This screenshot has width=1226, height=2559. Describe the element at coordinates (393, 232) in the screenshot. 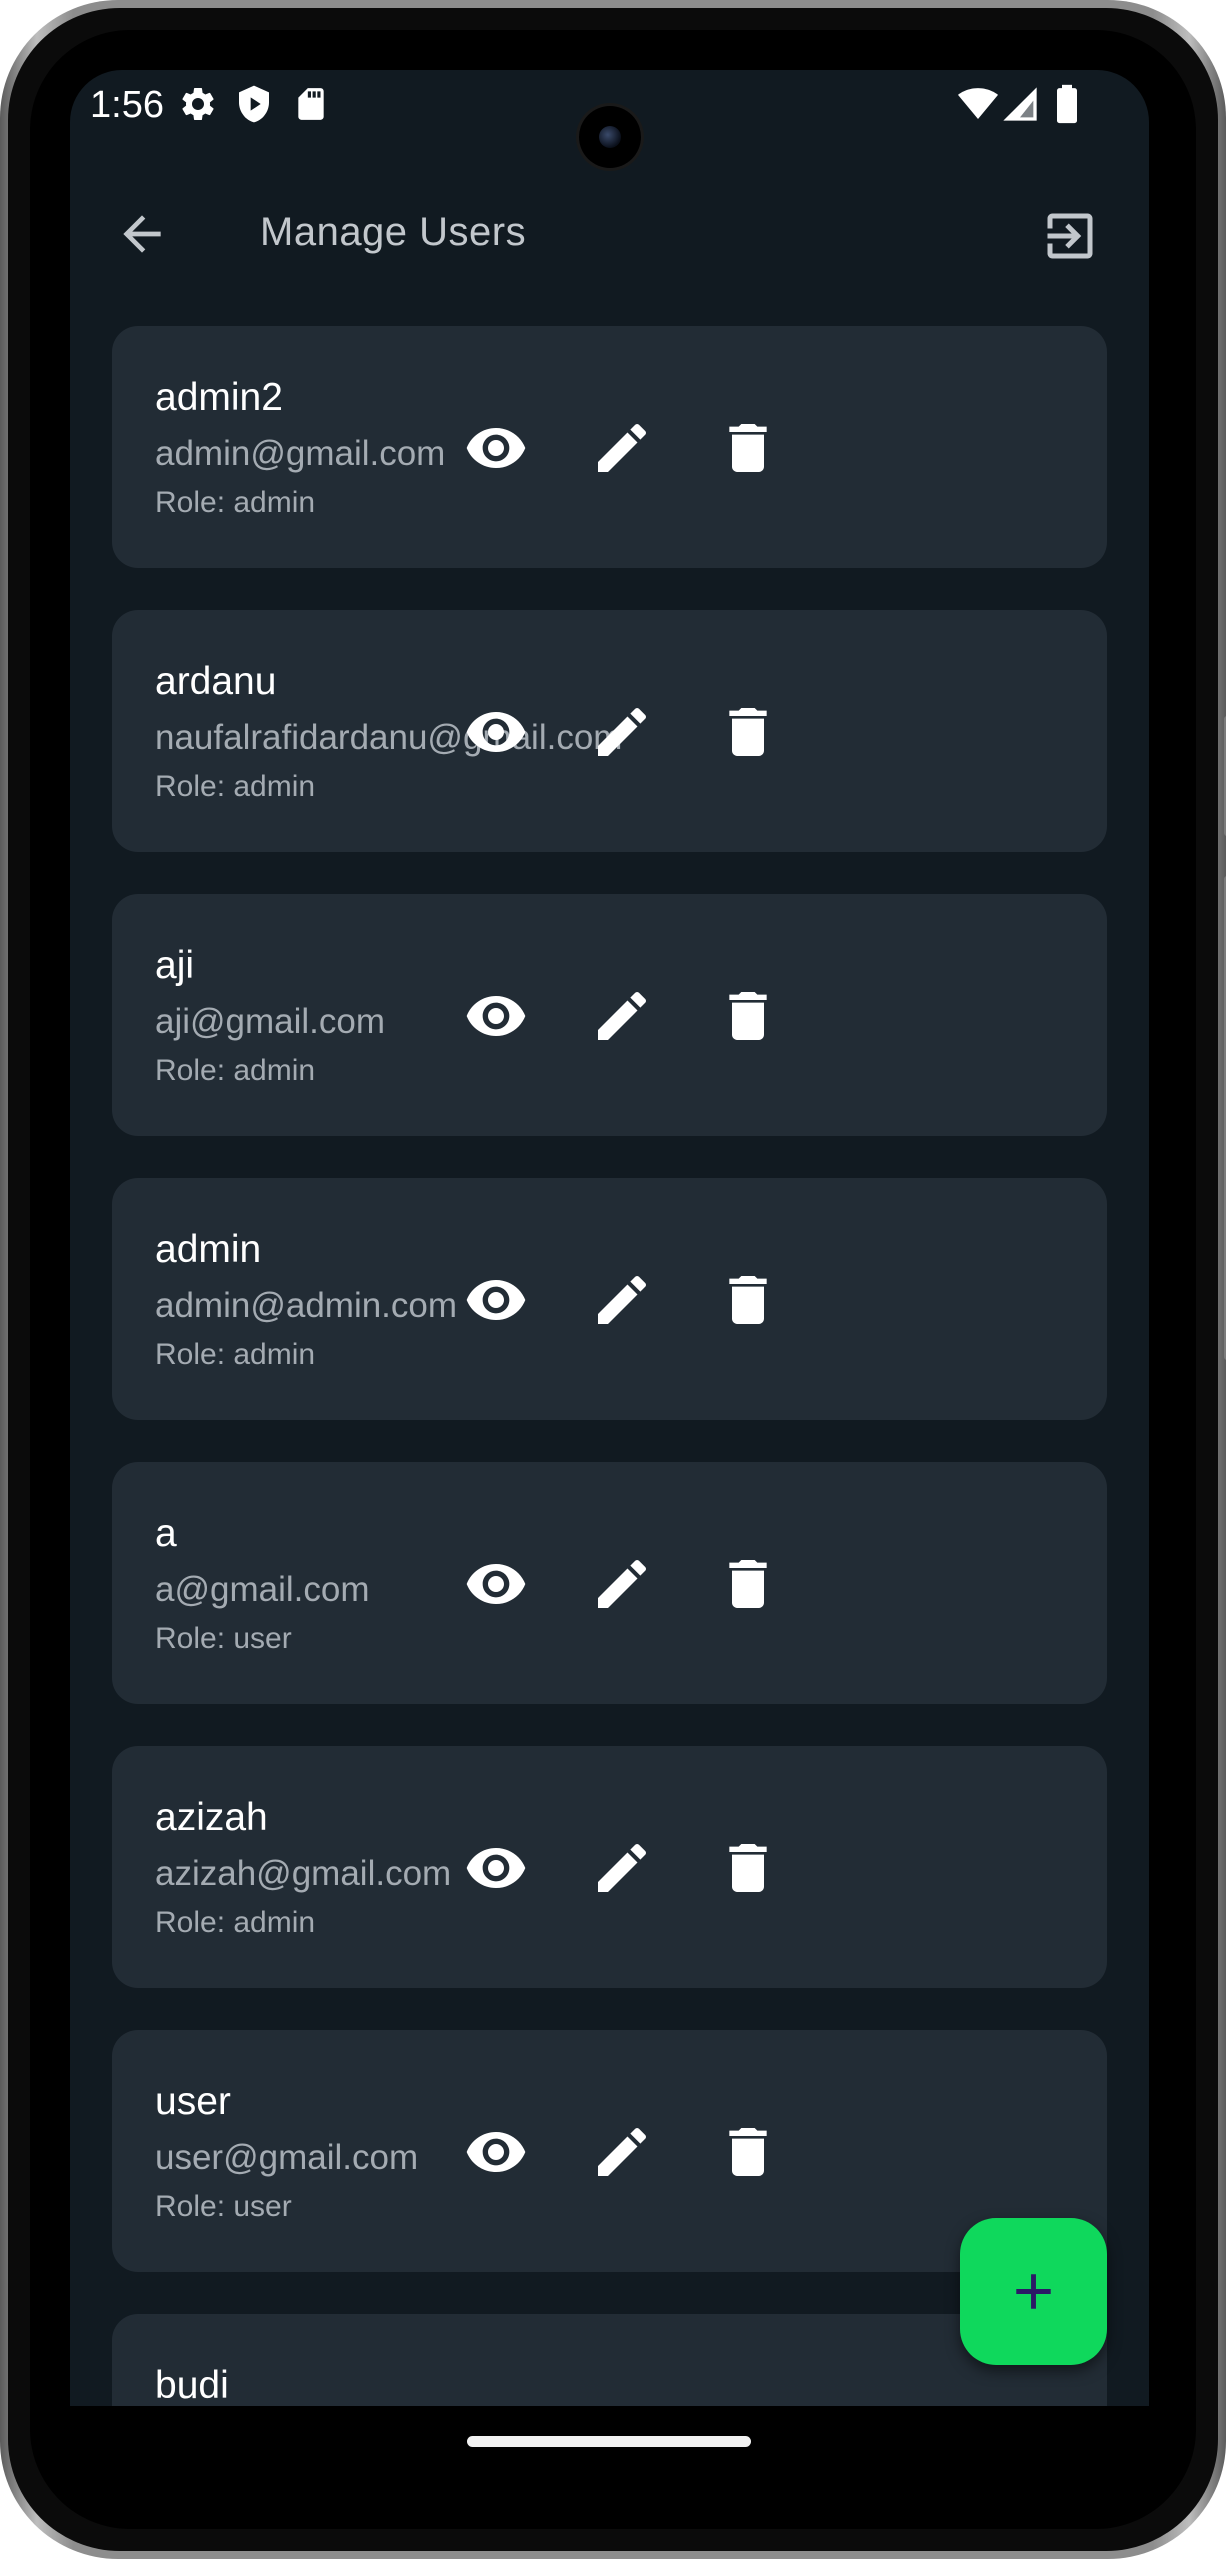

I see `page-title: Manage Users` at that location.